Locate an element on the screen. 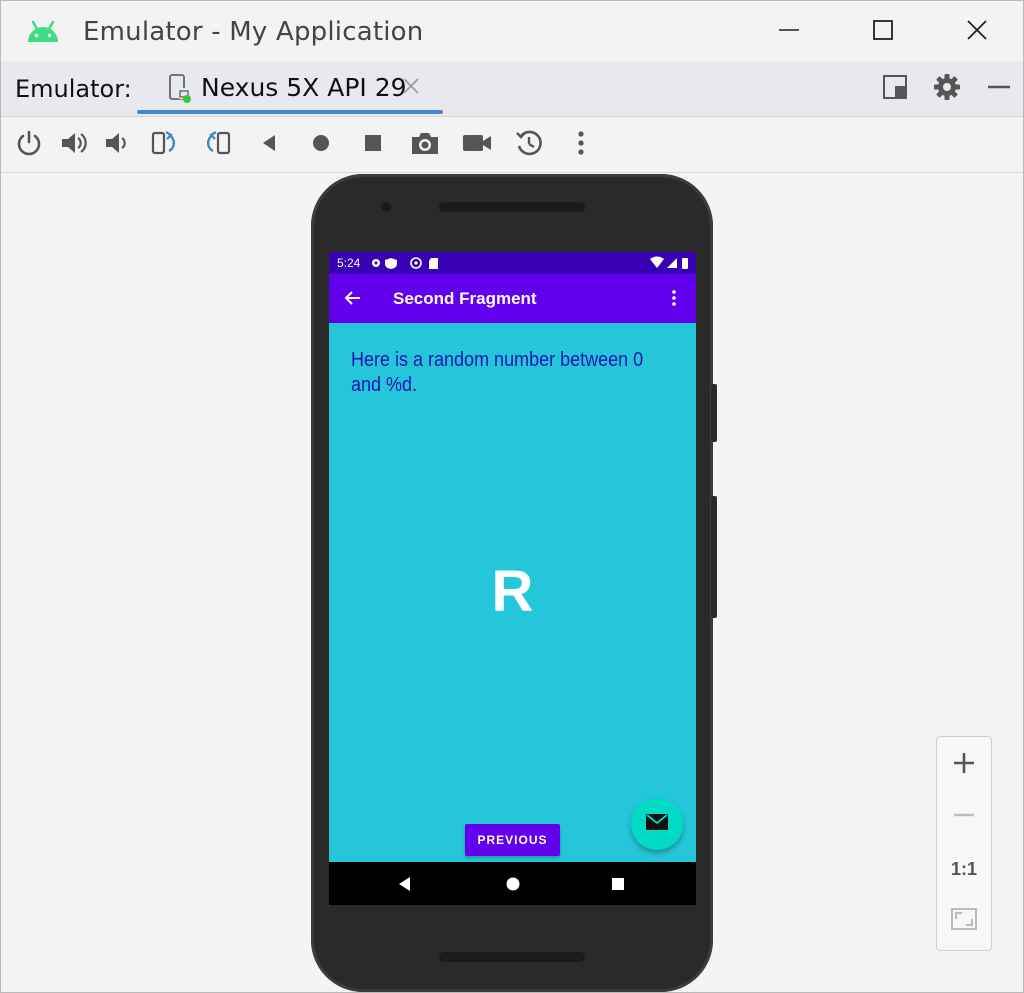 The height and width of the screenshot is (993, 1024). gear-icon is located at coordinates (947, 89).